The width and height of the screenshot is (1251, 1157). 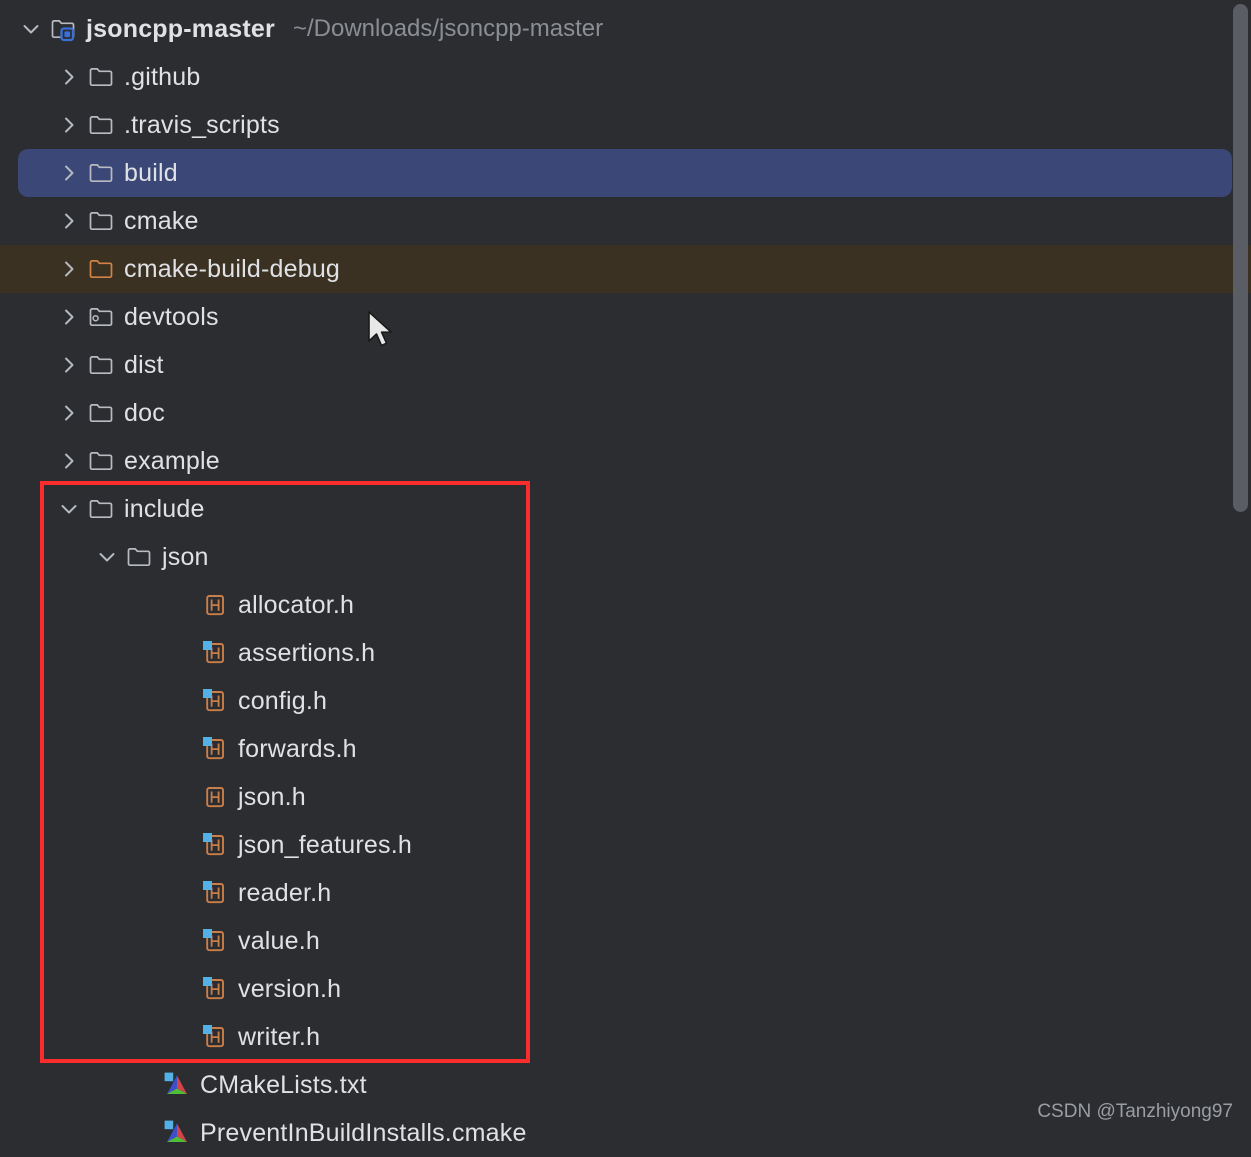 What do you see at coordinates (448, 28) in the screenshot?
I see `tree-row-path-hint: ~/Downloads/jsoncpp-master` at bounding box center [448, 28].